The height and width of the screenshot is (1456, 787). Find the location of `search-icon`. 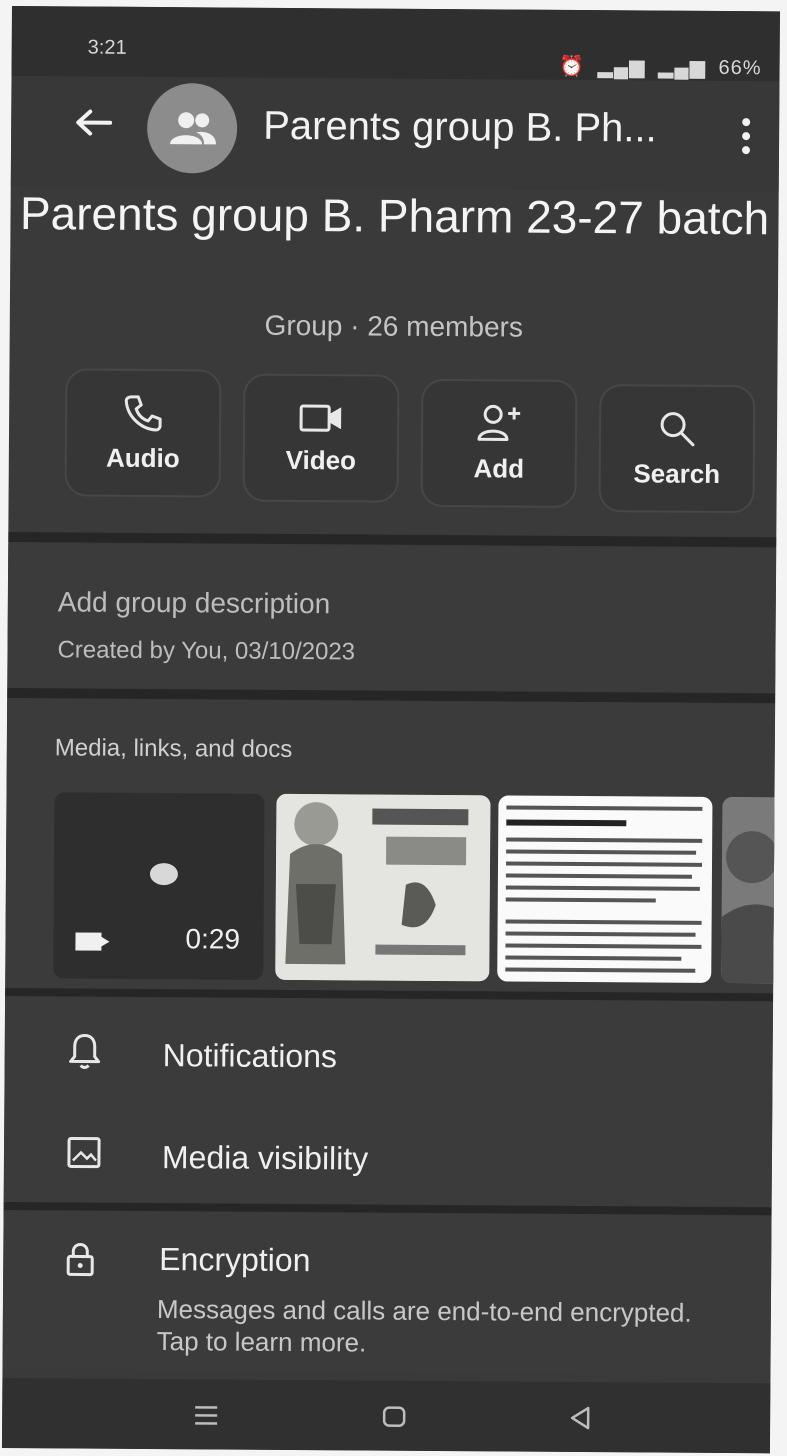

search-icon is located at coordinates (677, 428).